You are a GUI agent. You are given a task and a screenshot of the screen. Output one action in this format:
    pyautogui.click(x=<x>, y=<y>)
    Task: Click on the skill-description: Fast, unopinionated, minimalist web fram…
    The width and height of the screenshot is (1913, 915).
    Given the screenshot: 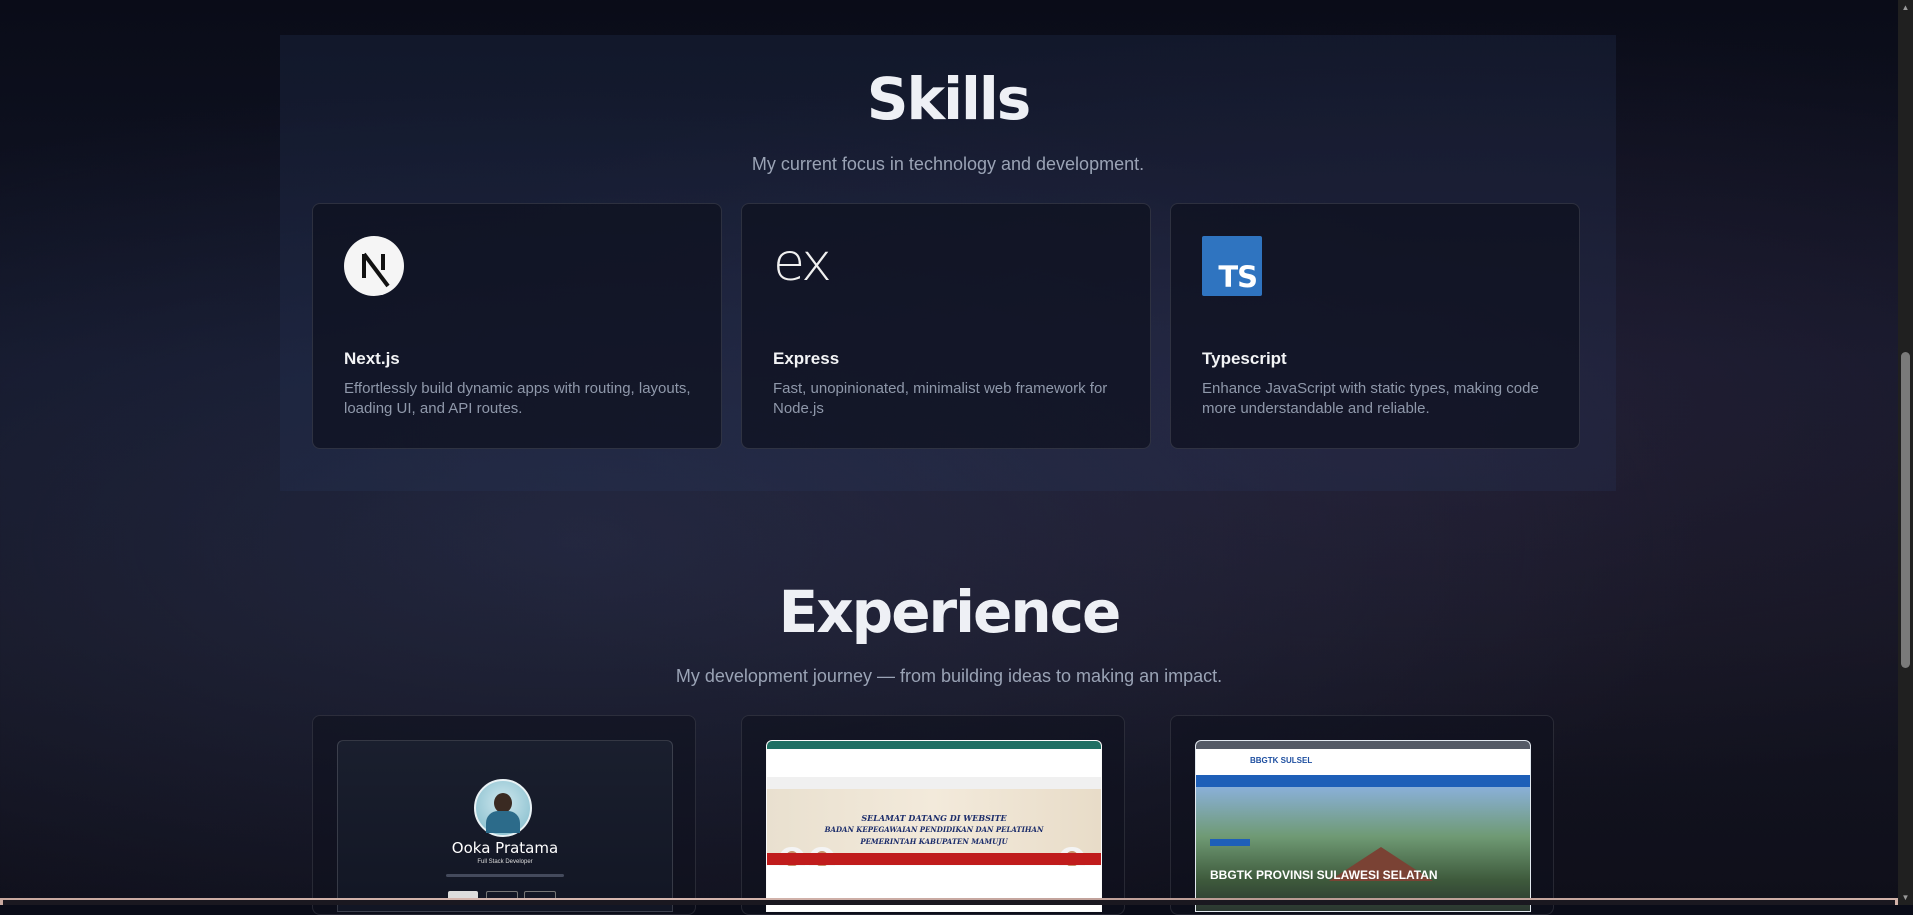 What is the action you would take?
    pyautogui.click(x=940, y=398)
    